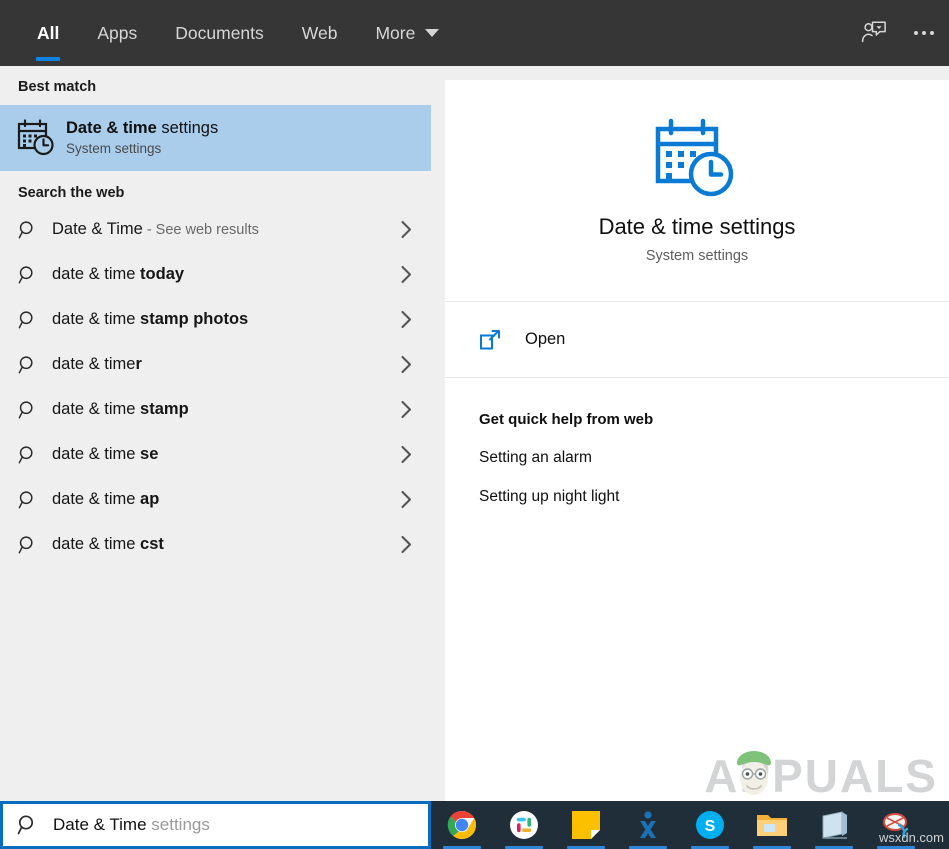 This screenshot has height=849, width=949. I want to click on x-app-icon, so click(648, 824).